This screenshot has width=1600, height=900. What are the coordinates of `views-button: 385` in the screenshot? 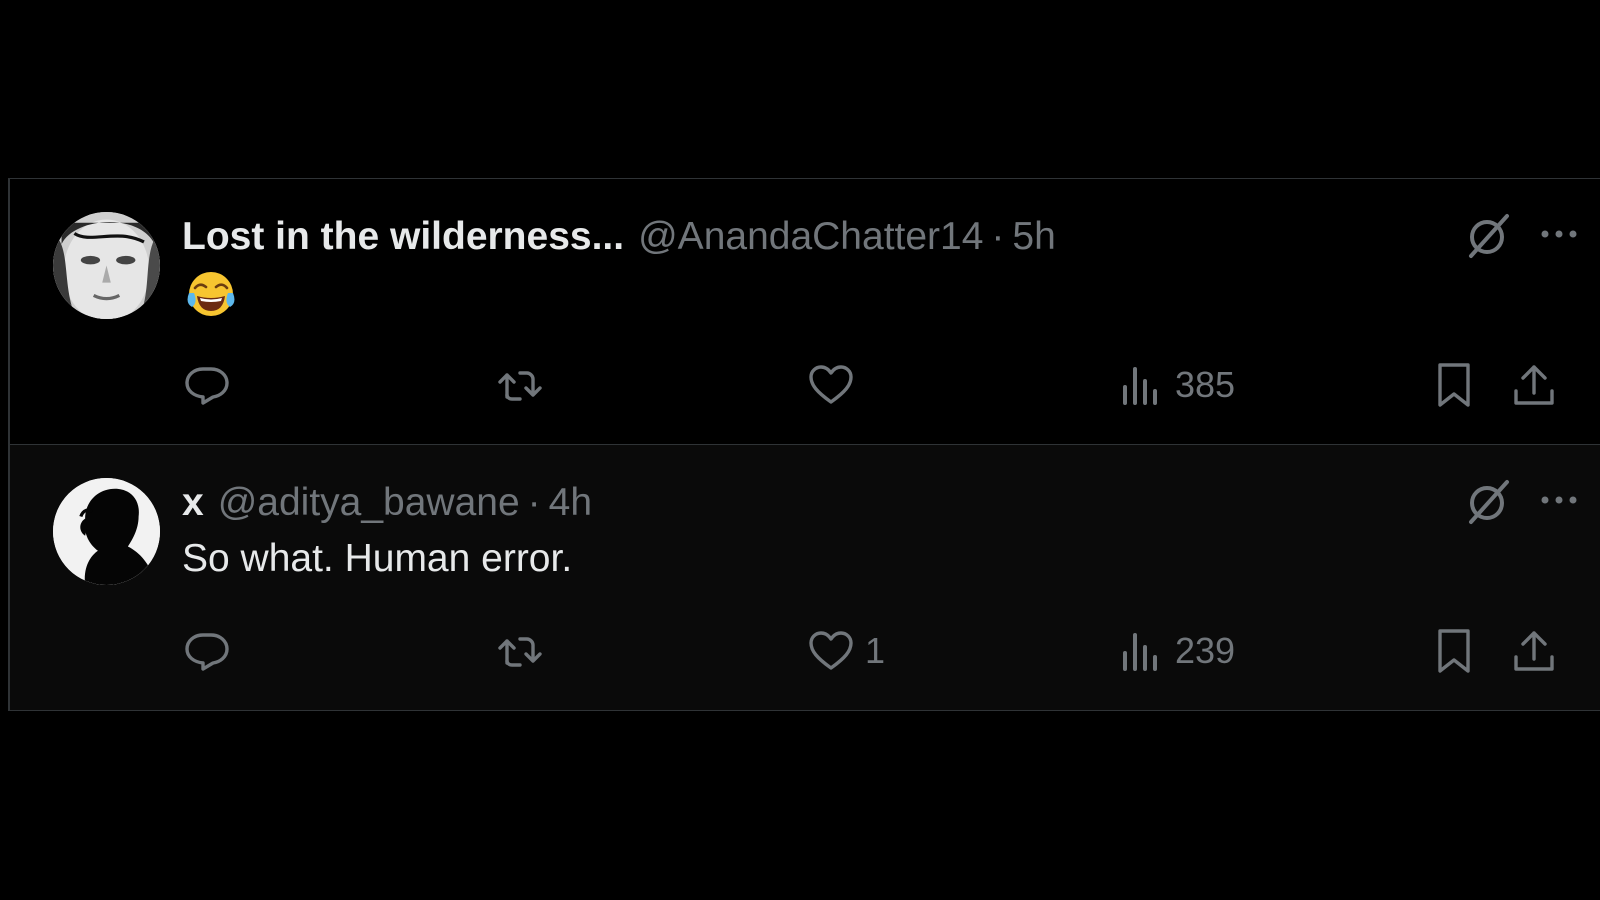 It's located at (1176, 385).